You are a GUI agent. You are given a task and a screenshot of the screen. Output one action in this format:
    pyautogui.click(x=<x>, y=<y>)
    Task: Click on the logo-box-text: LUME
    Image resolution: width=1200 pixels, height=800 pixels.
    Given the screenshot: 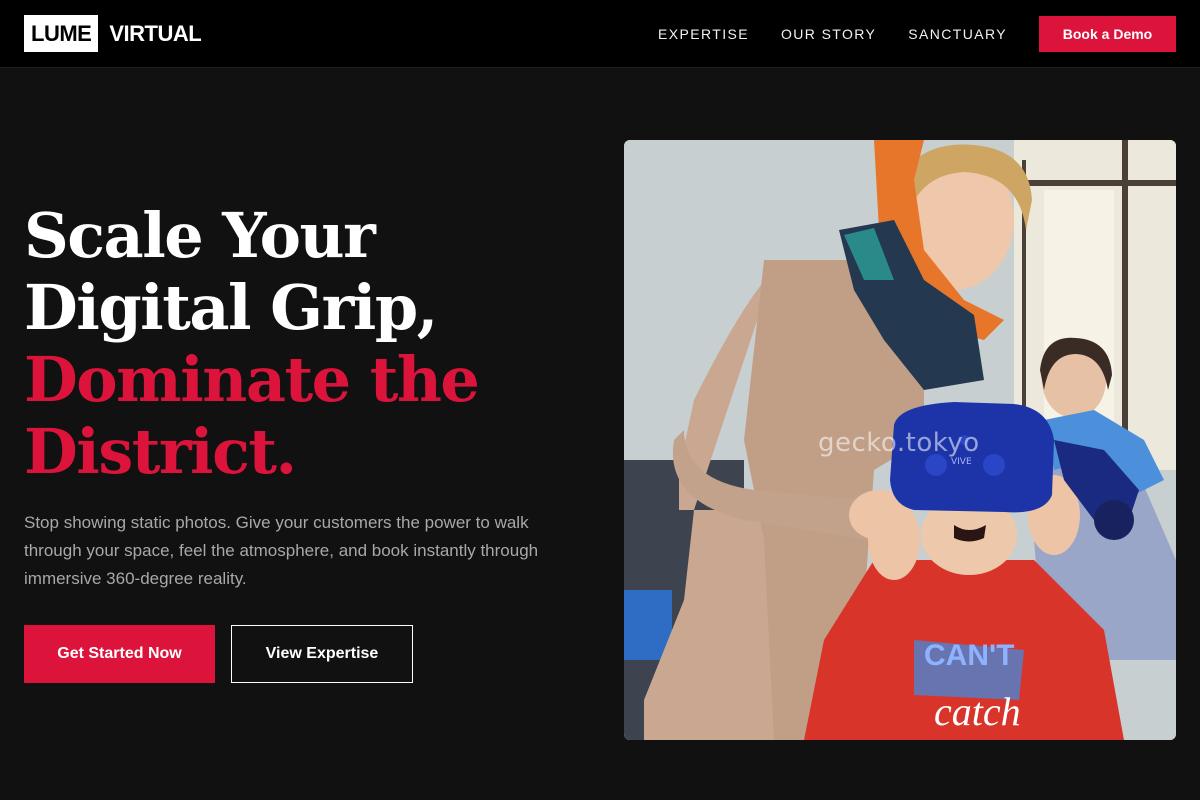 What is the action you would take?
    pyautogui.click(x=61, y=33)
    